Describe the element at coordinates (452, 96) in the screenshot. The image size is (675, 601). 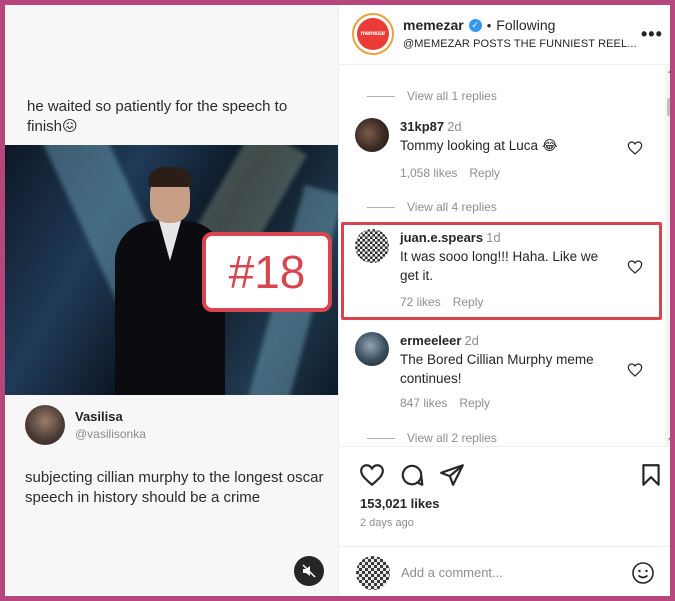
I see `view-replies-label: View all 1 replies` at that location.